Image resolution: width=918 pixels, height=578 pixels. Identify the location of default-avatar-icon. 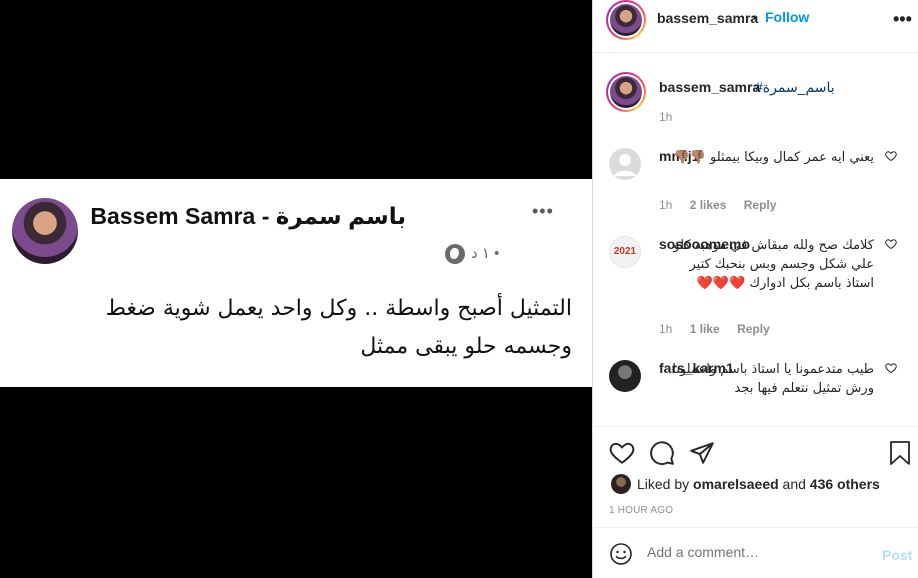
(625, 165).